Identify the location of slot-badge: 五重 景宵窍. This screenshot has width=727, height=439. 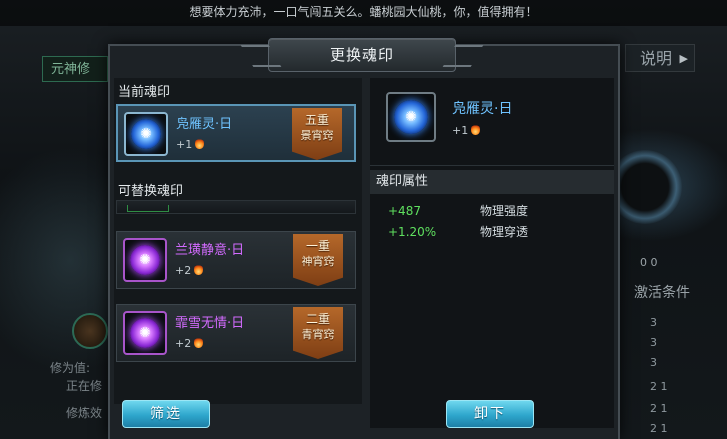
(317, 134).